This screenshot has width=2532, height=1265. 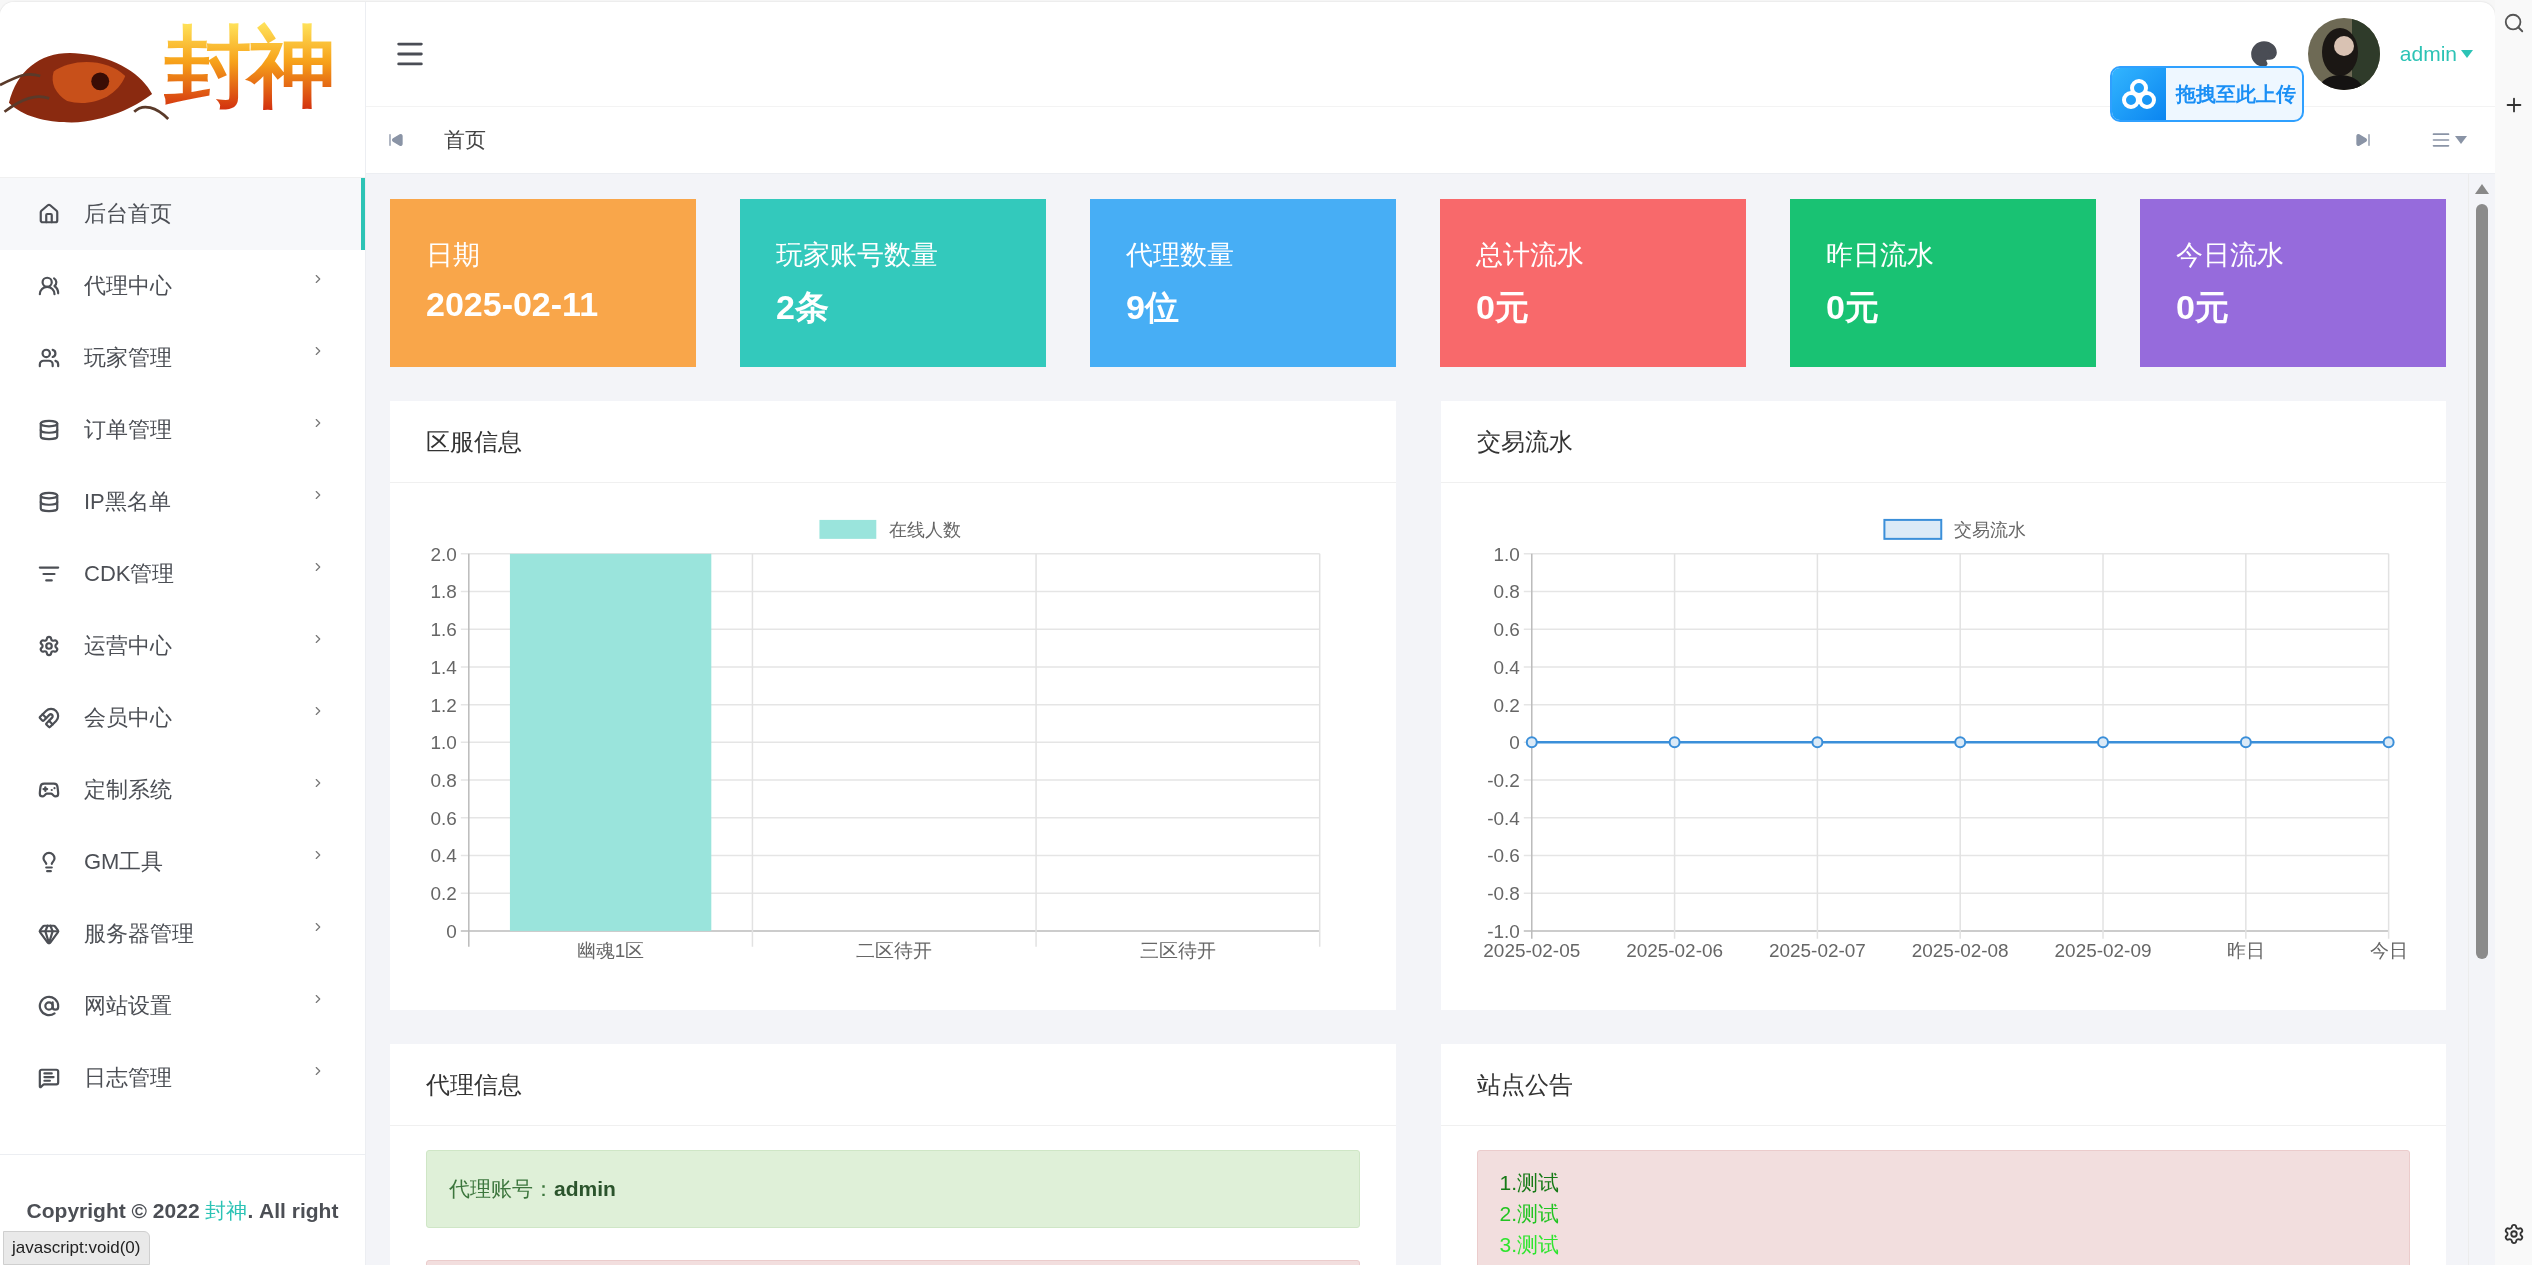 What do you see at coordinates (2102, 950) in the screenshot?
I see `axis-label: 2025-02-09` at bounding box center [2102, 950].